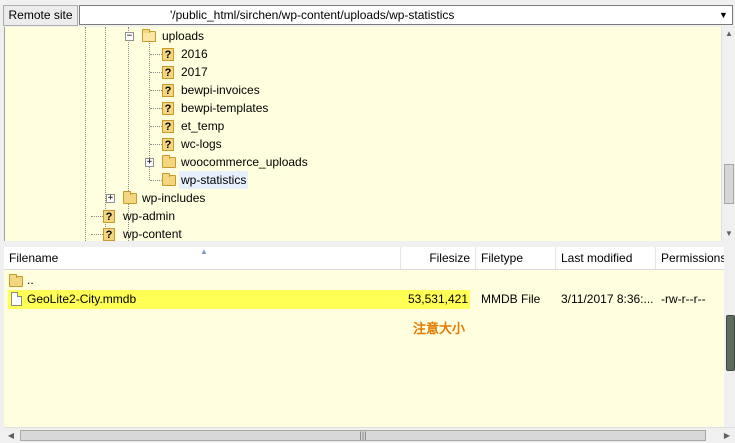 The width and height of the screenshot is (735, 443). I want to click on tree-item-2017: ? 2017, so click(305, 72).